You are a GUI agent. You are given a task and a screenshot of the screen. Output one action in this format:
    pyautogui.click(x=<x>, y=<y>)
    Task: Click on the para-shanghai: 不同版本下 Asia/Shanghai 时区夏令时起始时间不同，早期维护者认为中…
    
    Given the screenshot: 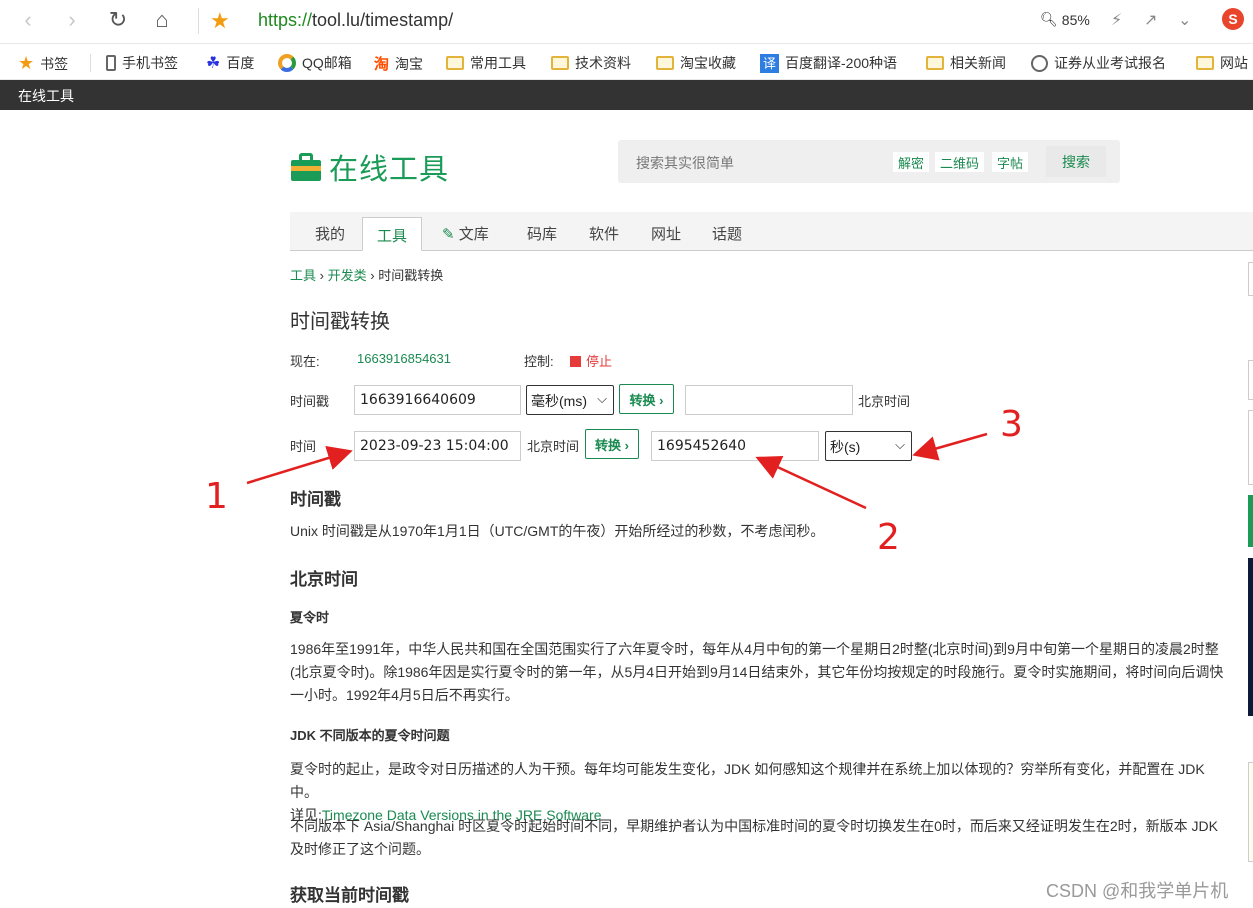 What is the action you would take?
    pyautogui.click(x=754, y=837)
    